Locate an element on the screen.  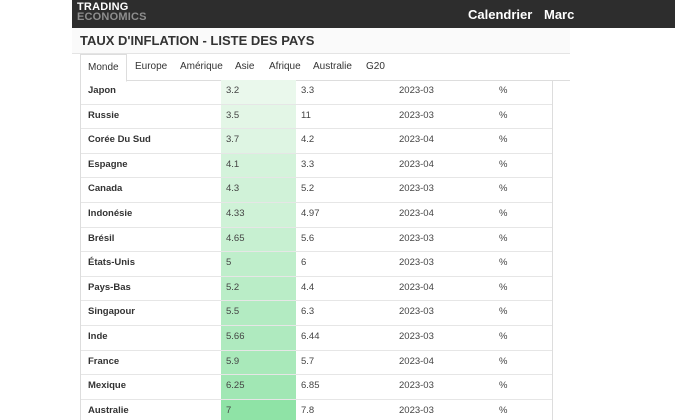
country-name: Indonésie is located at coordinates (110, 215).